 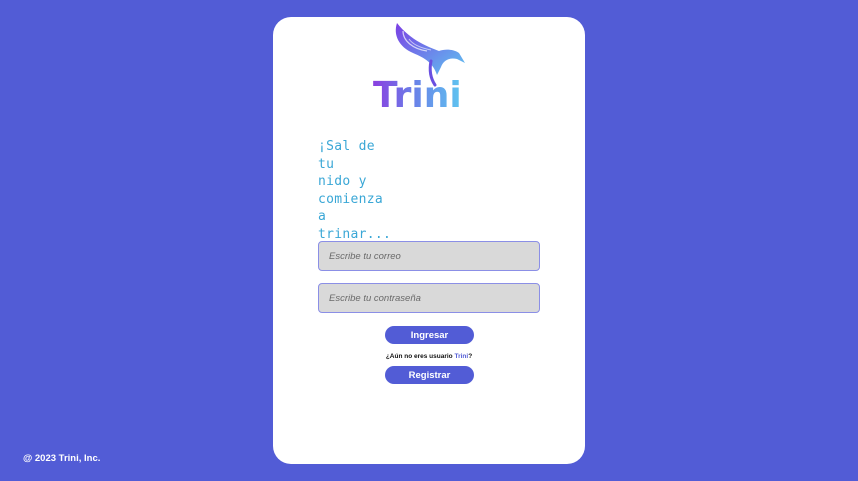 What do you see at coordinates (431, 66) in the screenshot?
I see `trini-logo: Trini` at bounding box center [431, 66].